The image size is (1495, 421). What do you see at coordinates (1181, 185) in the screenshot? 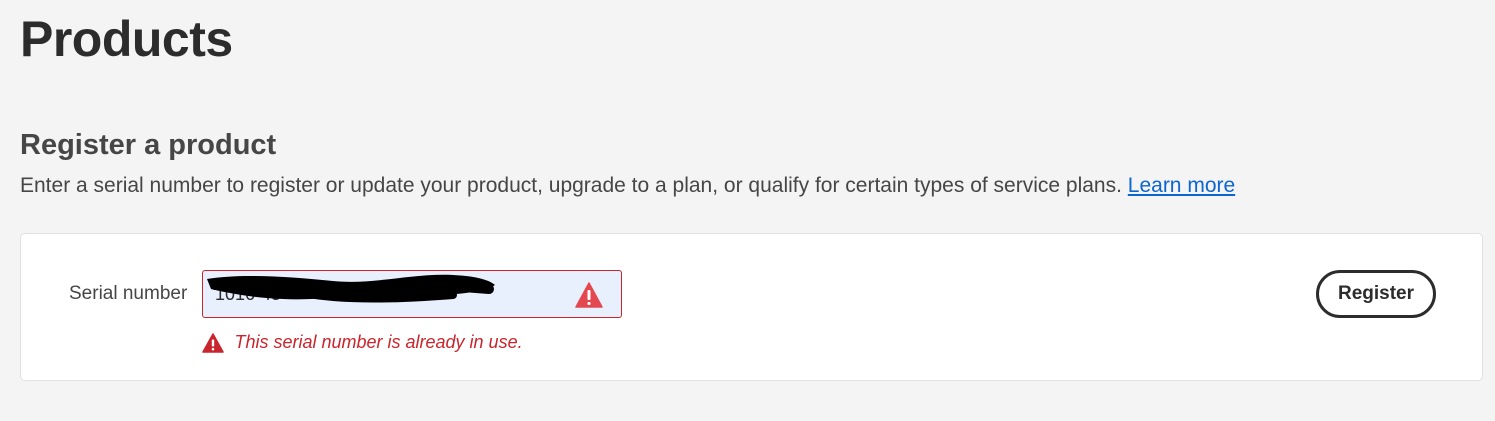
I see `learn-more-link: Learn more` at bounding box center [1181, 185].